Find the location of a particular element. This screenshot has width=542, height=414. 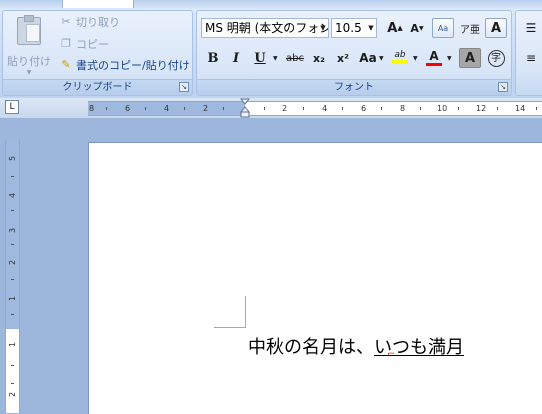

horizontal-ruler: 8 6 4 2 2 4 6 8 10 12 14 is located at coordinates (315, 108).